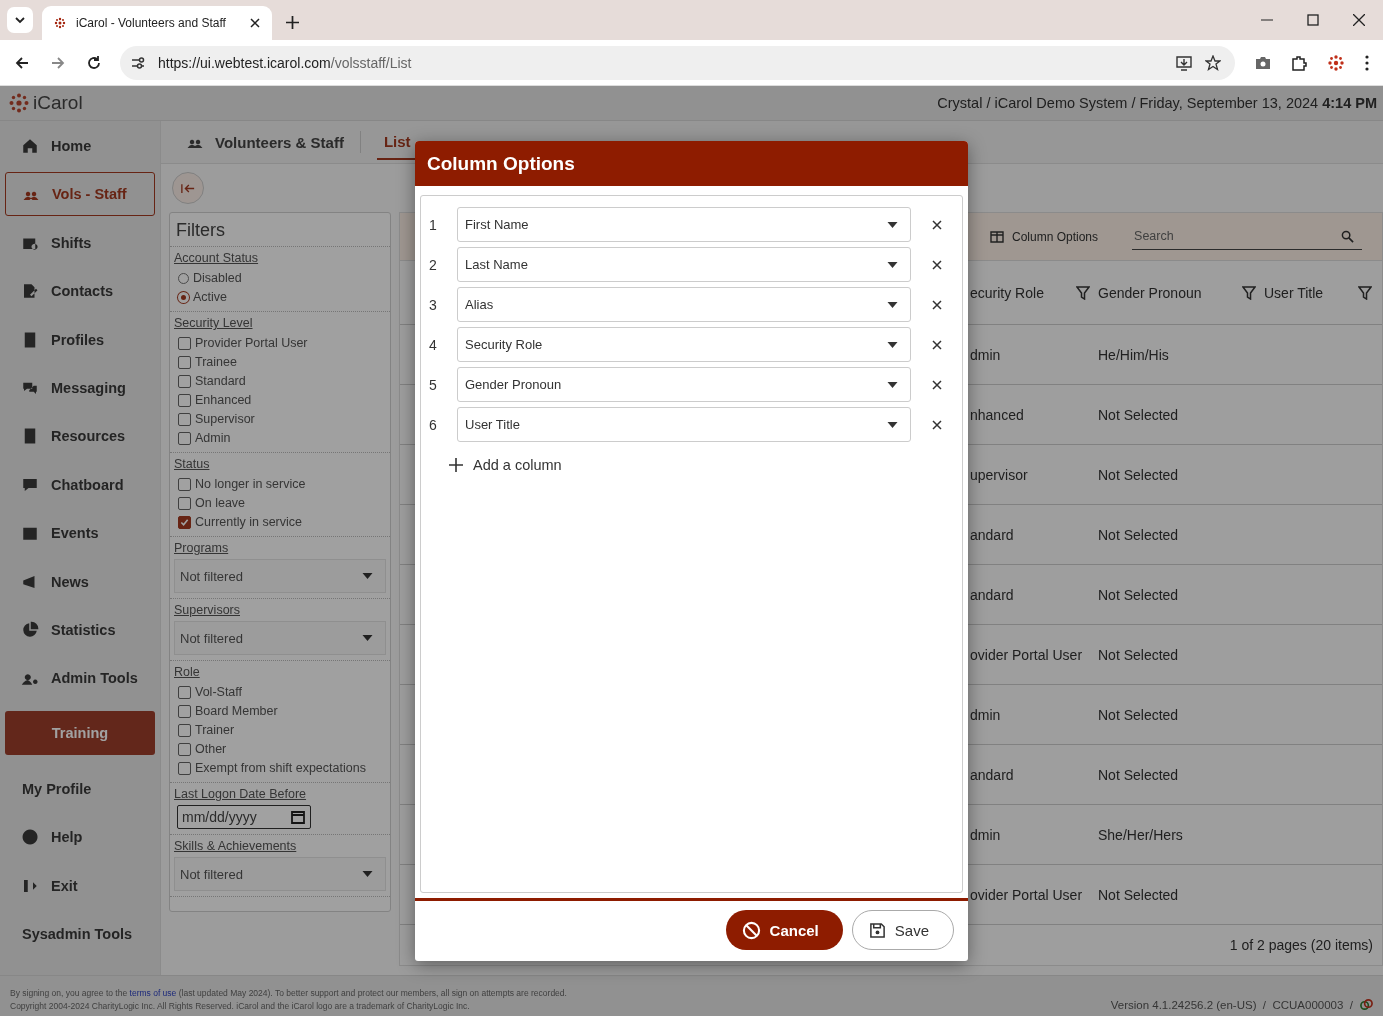 This screenshot has width=1383, height=1016. I want to click on url-text: https://ui.webtest.icarol.com/volsstaff/List, so click(285, 62).